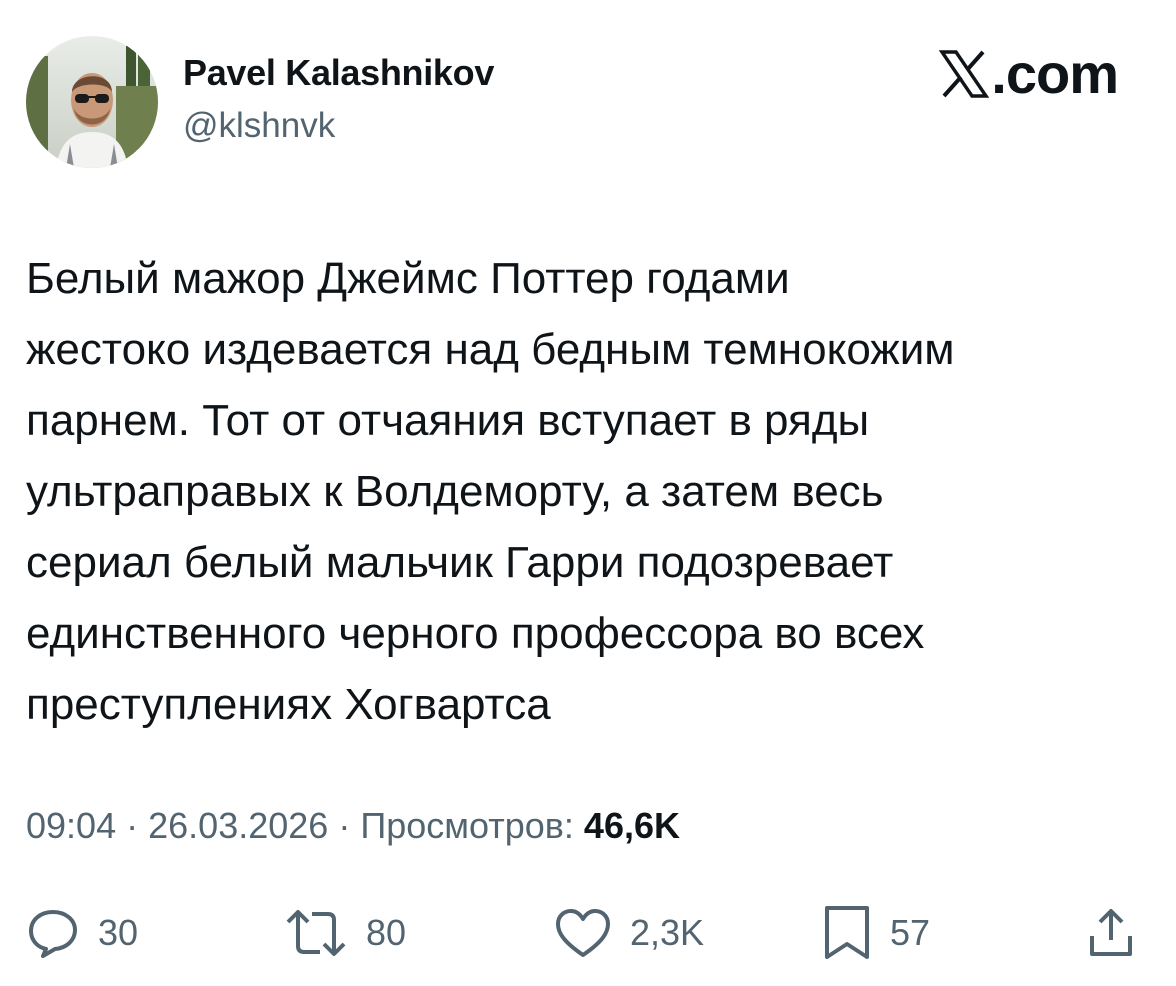 The image size is (1176, 986). What do you see at coordinates (259, 126) in the screenshot?
I see `author-handle: @klshnvk` at bounding box center [259, 126].